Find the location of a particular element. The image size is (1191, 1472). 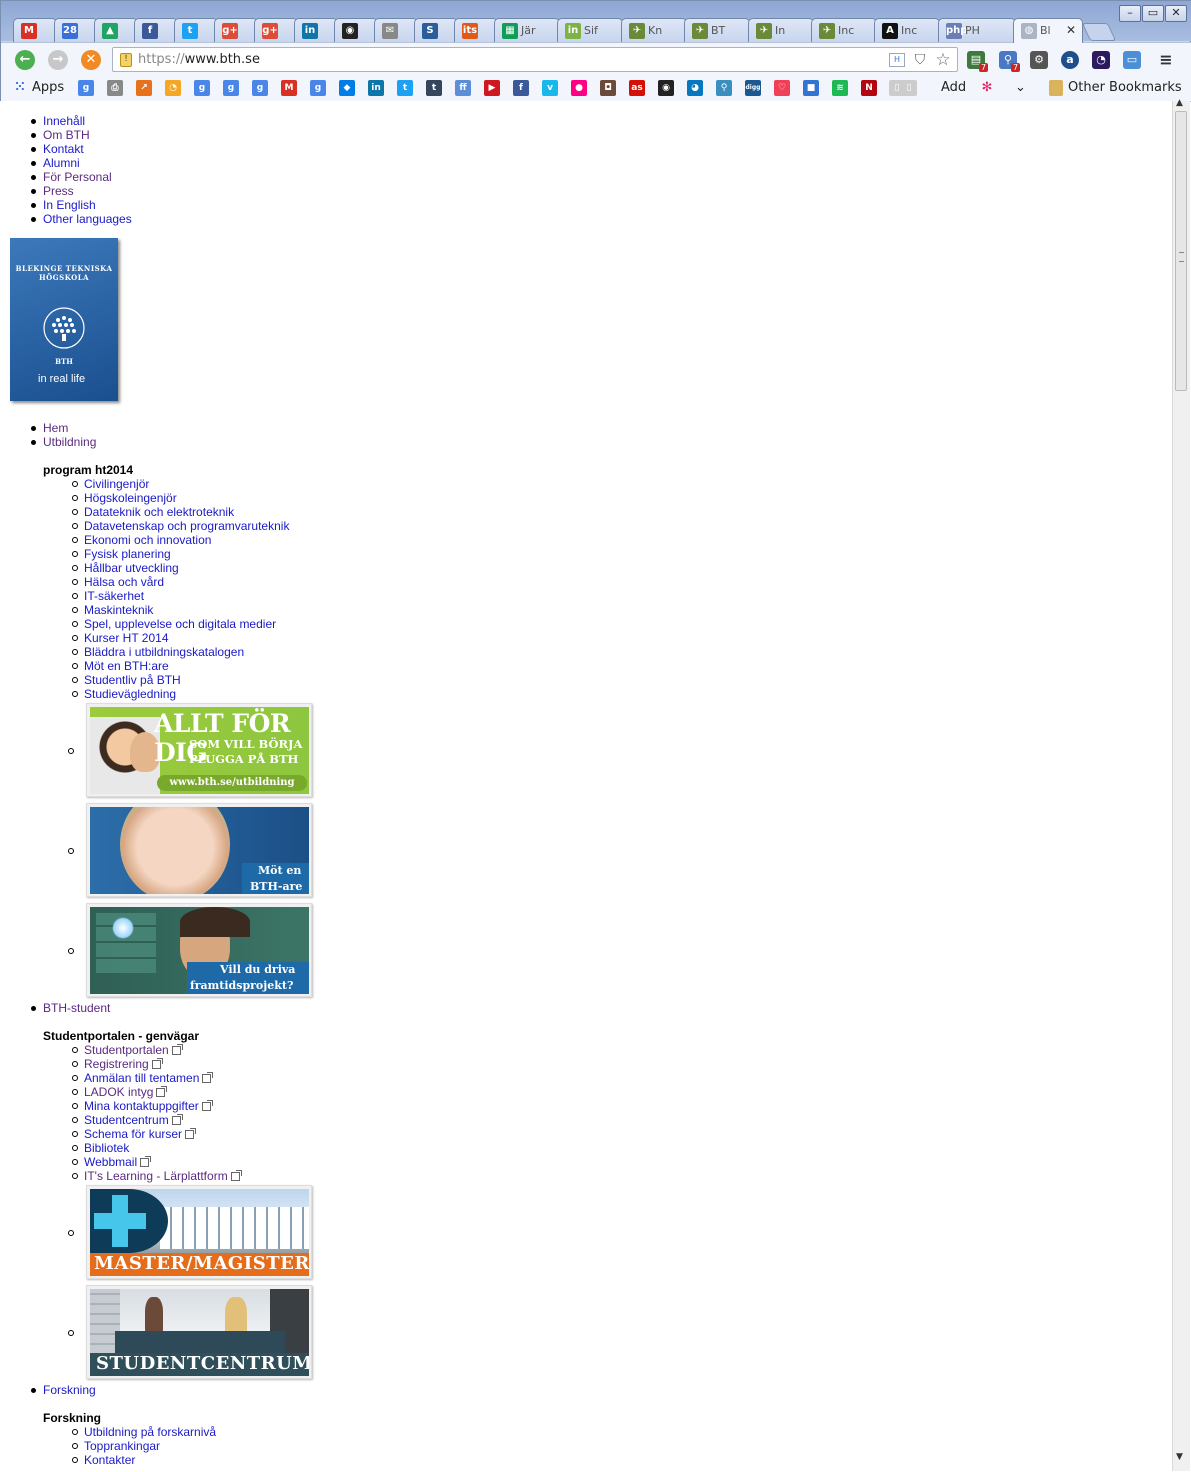

url-text: https://www.bth.se is located at coordinates (199, 59).